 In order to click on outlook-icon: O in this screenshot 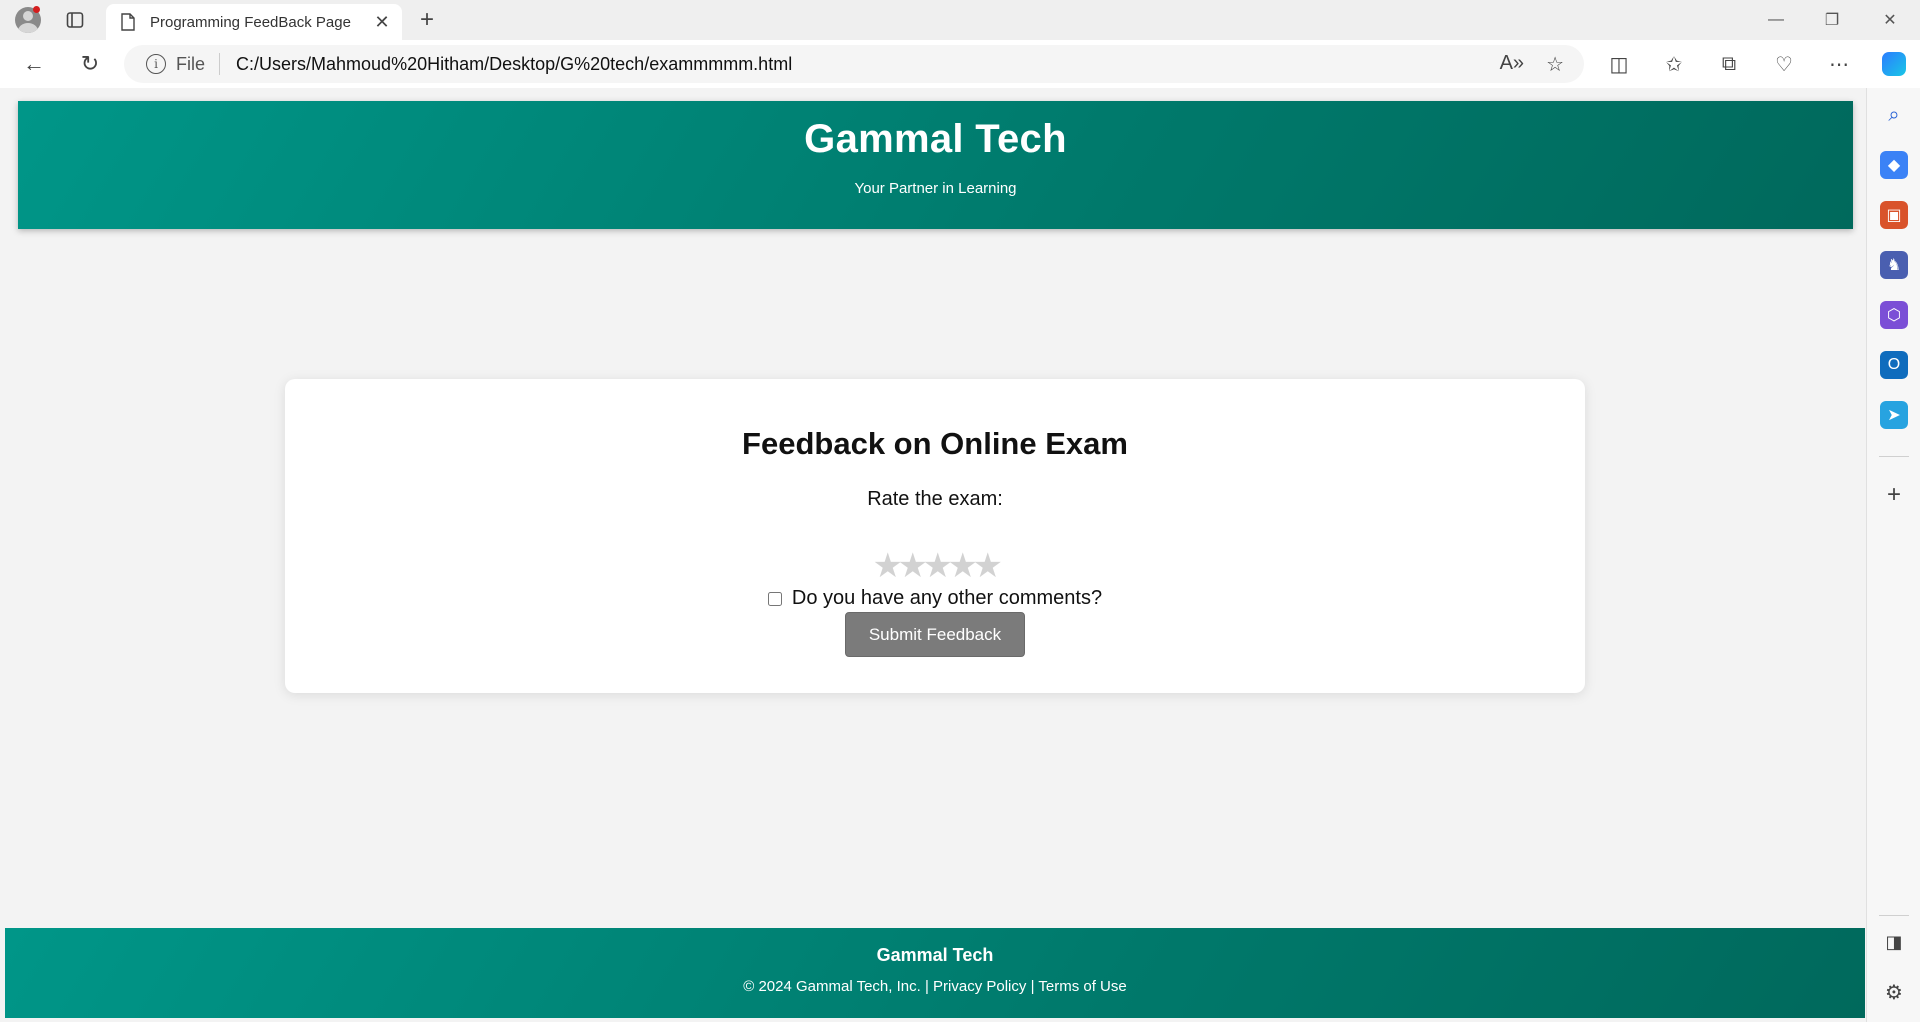, I will do `click(1894, 365)`.